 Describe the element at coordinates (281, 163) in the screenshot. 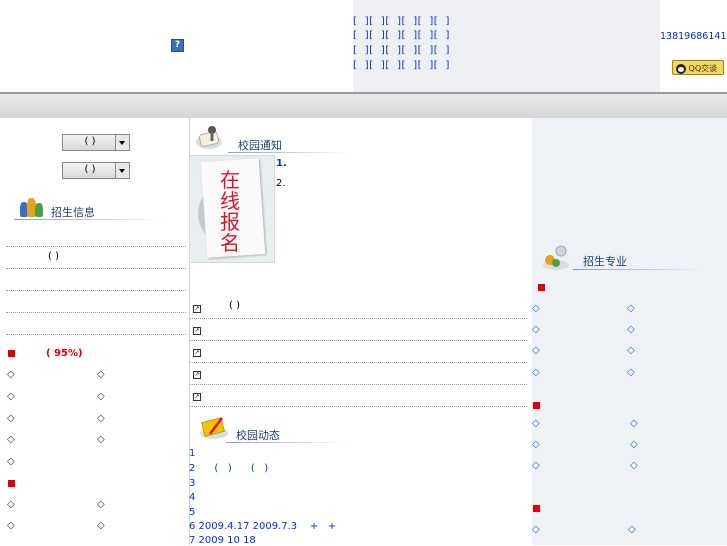

I see `notice-item: 1.` at that location.